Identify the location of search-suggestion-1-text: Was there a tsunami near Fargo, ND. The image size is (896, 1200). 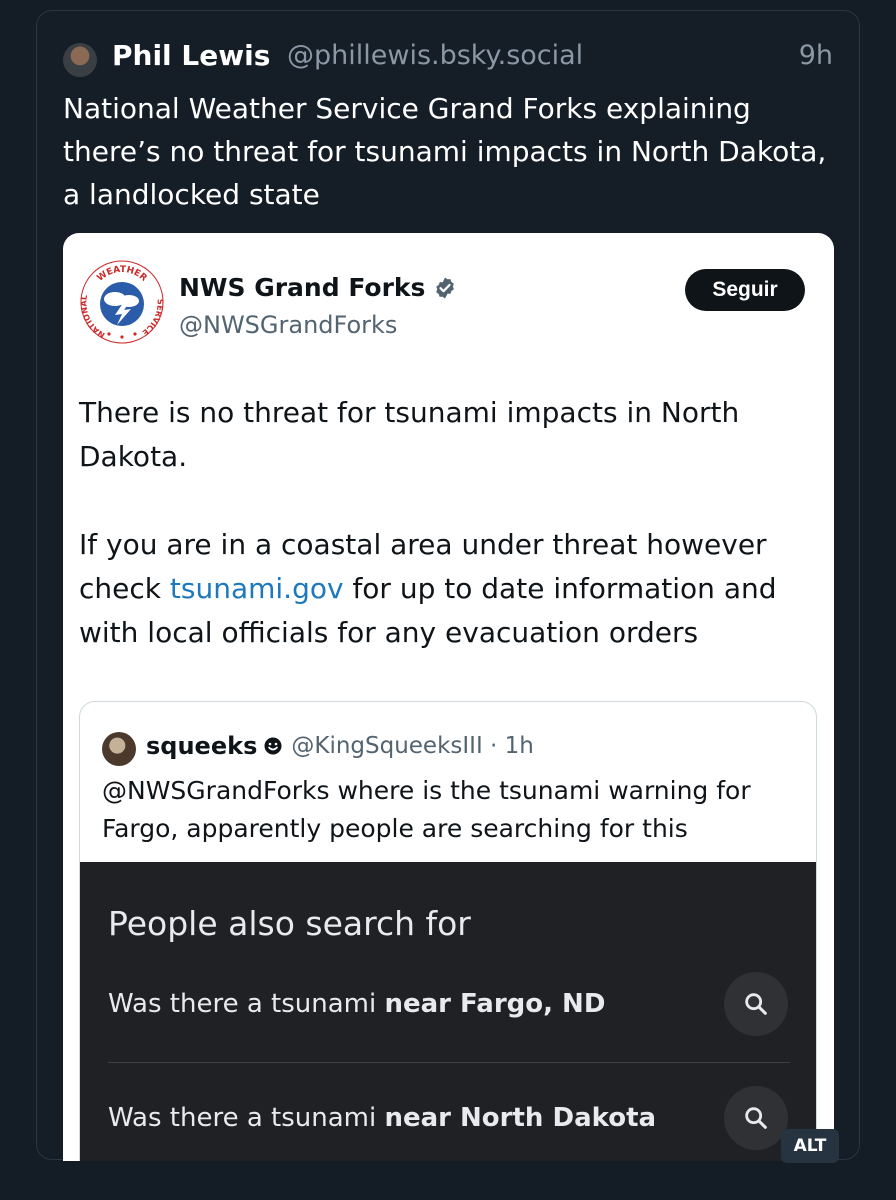
(356, 1004).